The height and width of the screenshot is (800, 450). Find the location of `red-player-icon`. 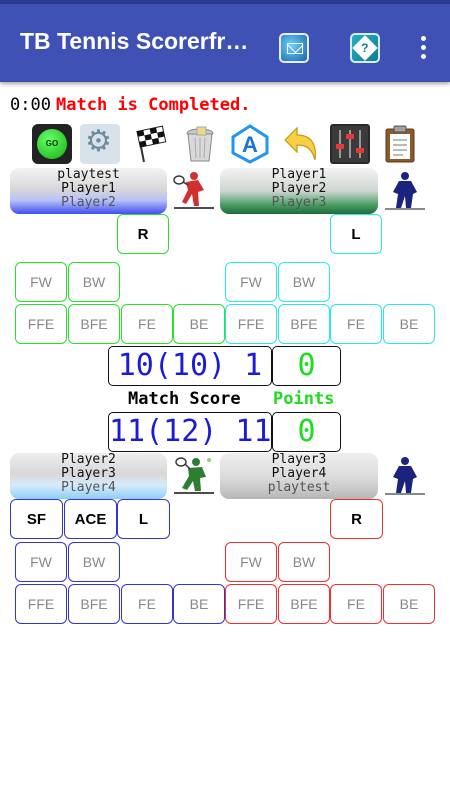

red-player-icon is located at coordinates (194, 190).